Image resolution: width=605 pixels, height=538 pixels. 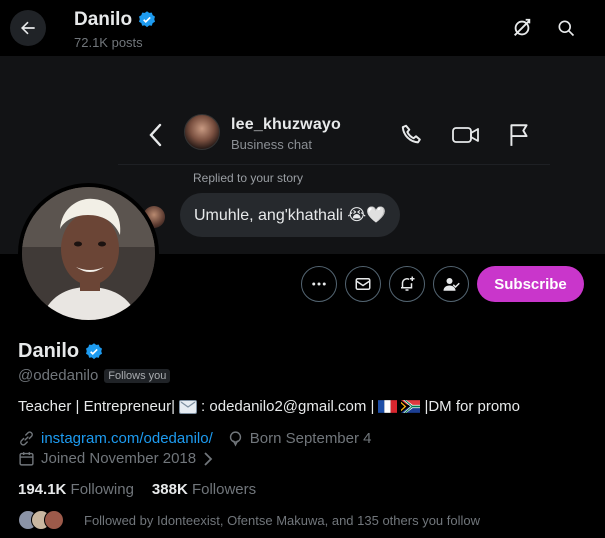 I want to click on avatar, so click(x=88, y=253).